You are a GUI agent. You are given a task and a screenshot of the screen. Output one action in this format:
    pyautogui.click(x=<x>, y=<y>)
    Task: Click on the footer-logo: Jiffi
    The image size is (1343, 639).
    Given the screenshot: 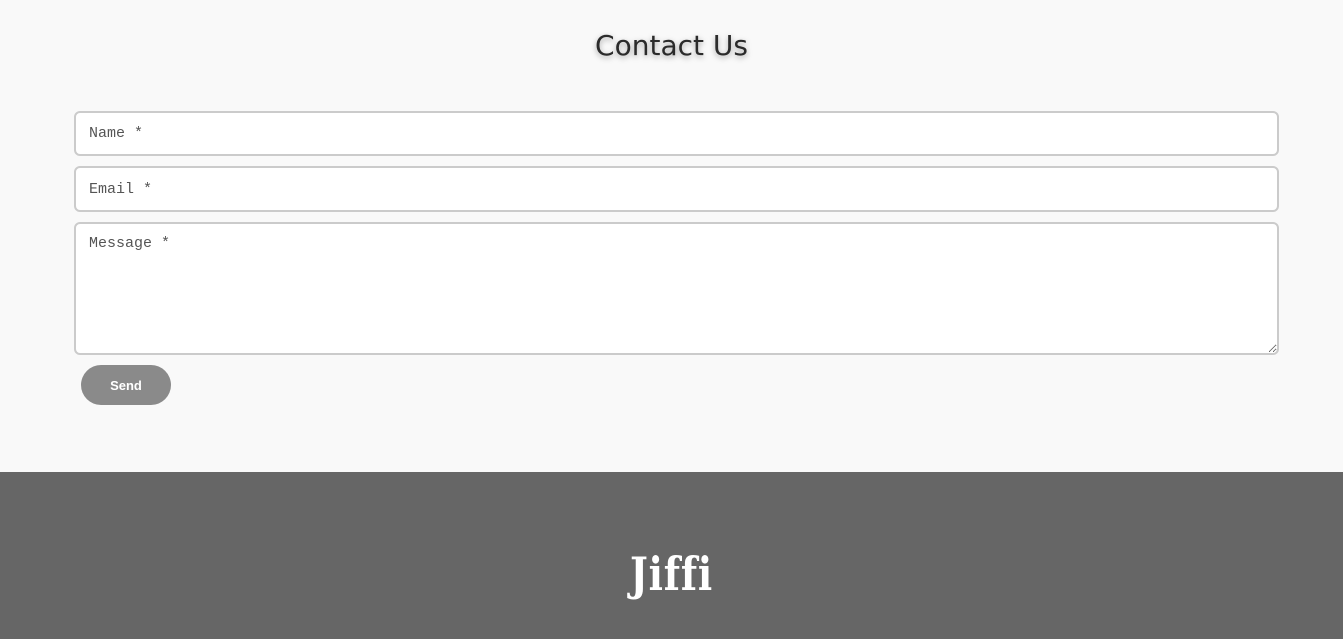 What is the action you would take?
    pyautogui.click(x=671, y=574)
    